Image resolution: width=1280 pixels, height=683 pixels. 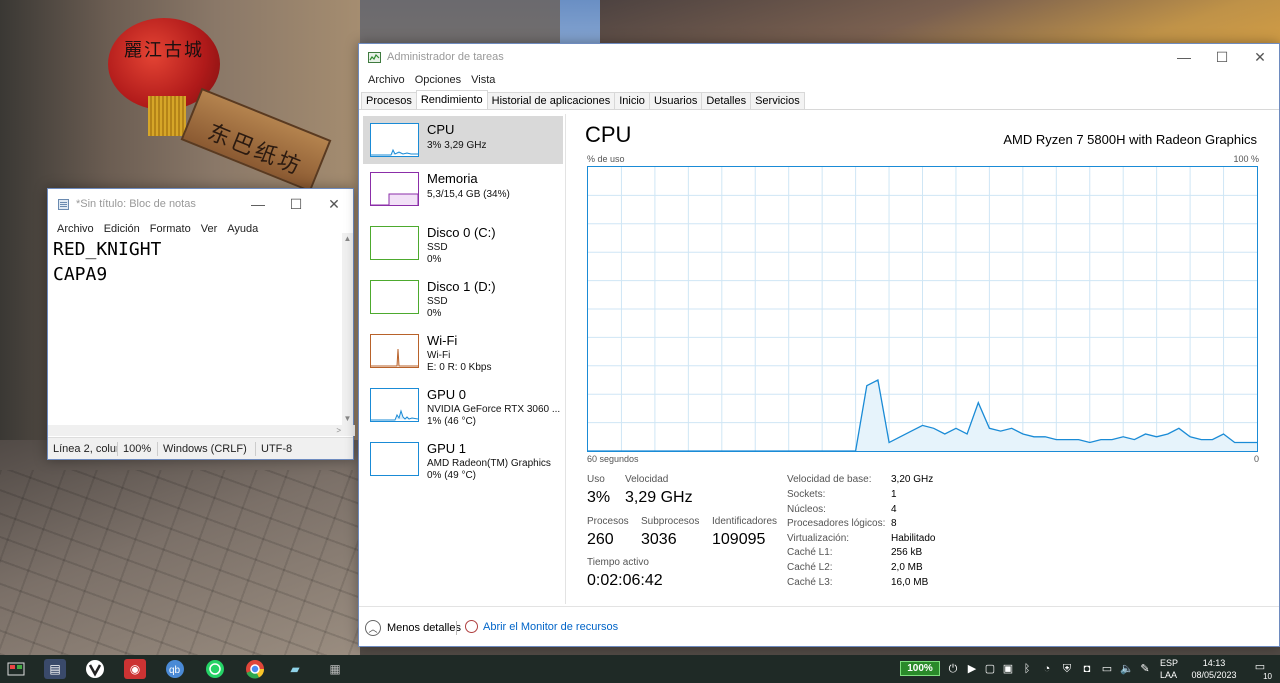 I want to click on resource-detail: 0% (49 °C), so click(x=452, y=475).